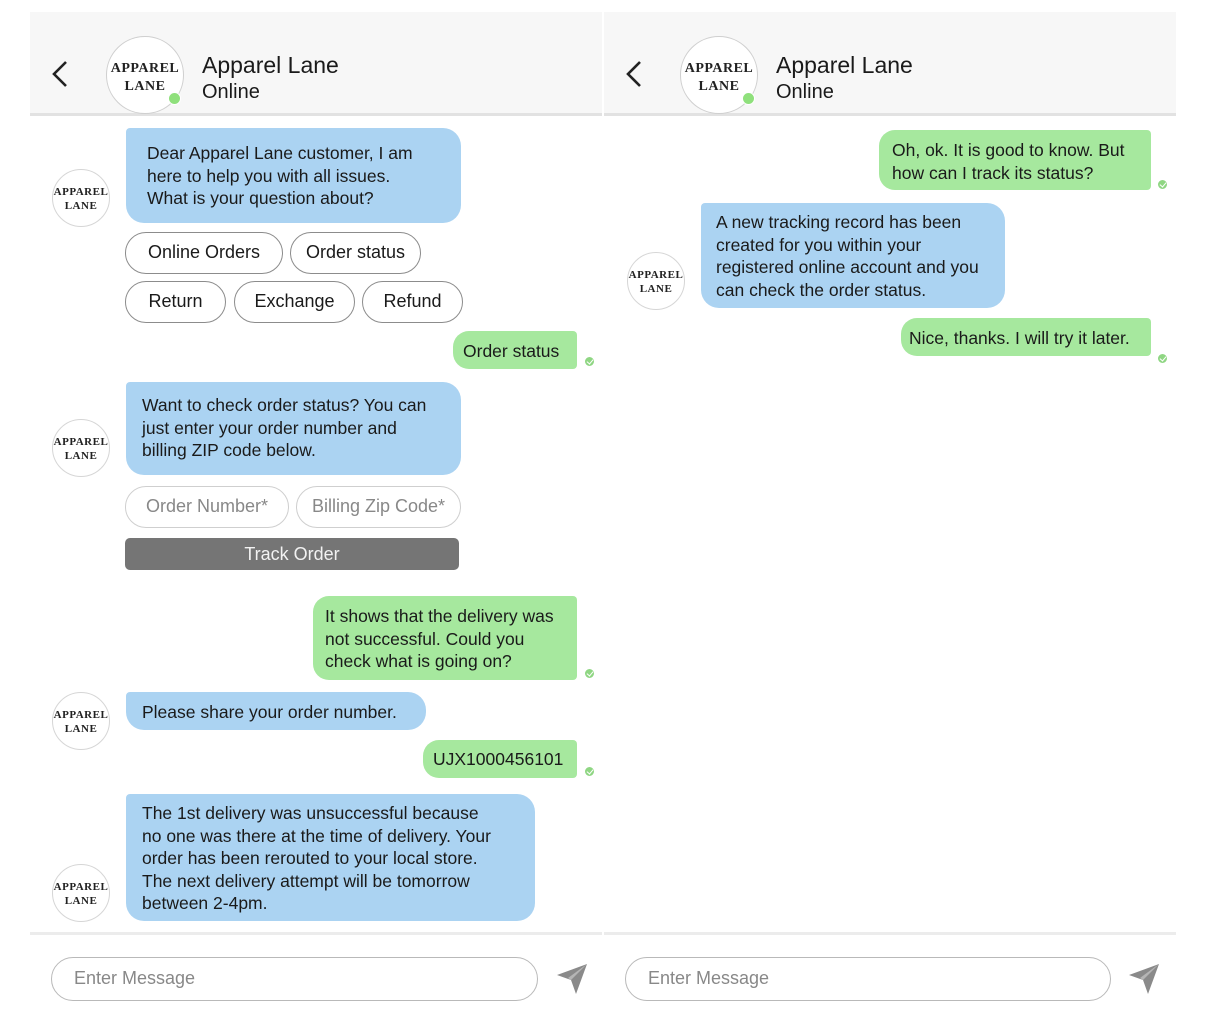 This screenshot has height=1034, width=1224. Describe the element at coordinates (1026, 337) in the screenshot. I see `user-message-thanks: Nice, thanks. I will try it later.` at that location.